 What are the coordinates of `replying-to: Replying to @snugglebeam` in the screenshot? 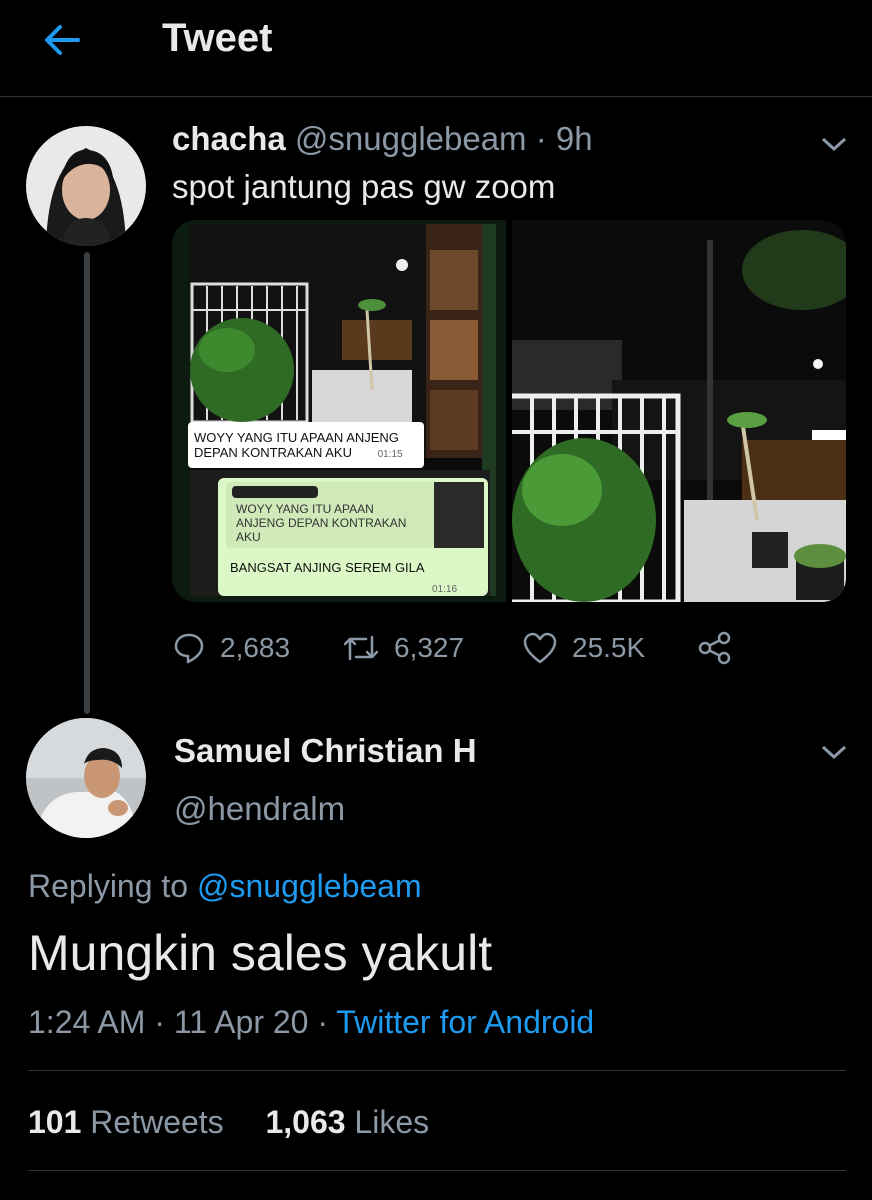 It's located at (225, 886).